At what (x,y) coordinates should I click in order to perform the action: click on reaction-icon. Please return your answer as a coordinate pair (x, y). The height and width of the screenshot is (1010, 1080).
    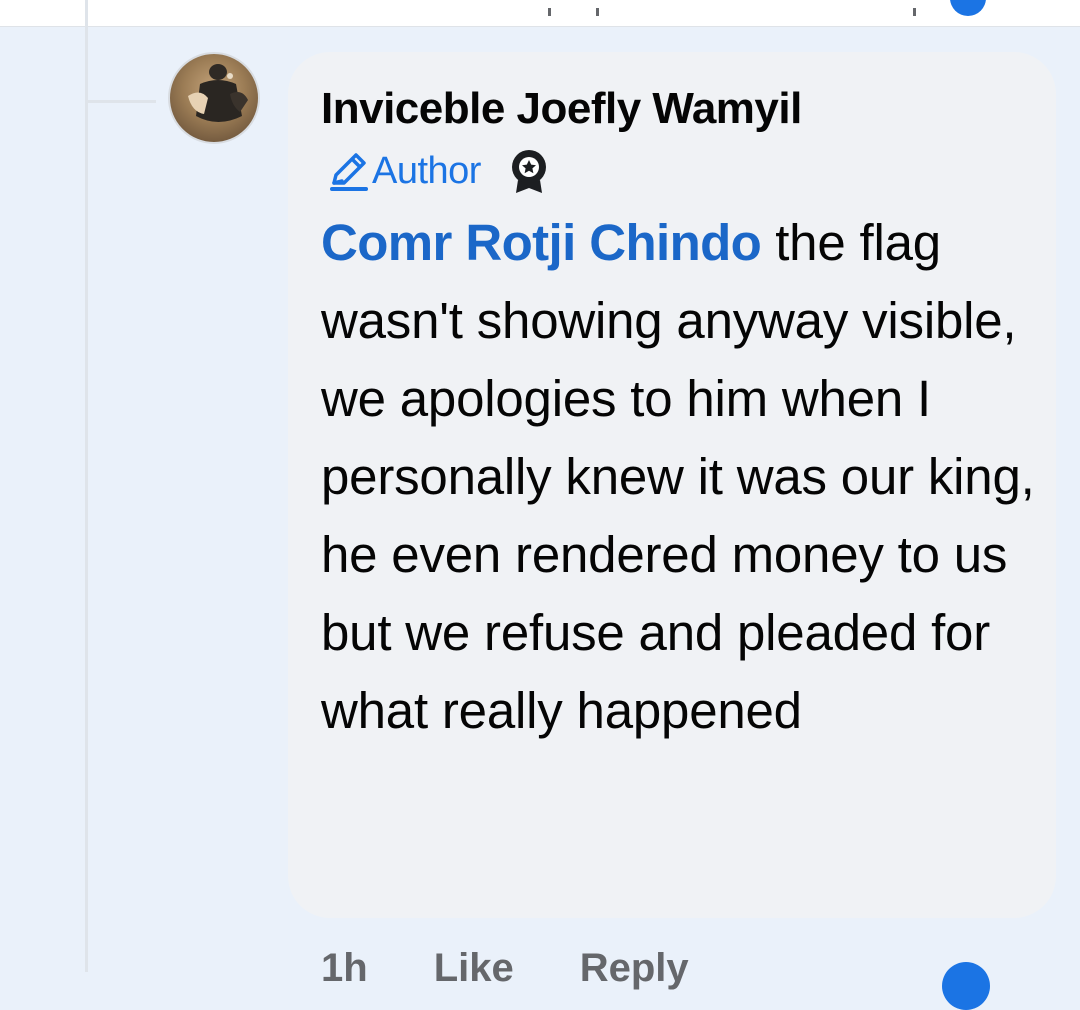
    Looking at the image, I should click on (966, 986).